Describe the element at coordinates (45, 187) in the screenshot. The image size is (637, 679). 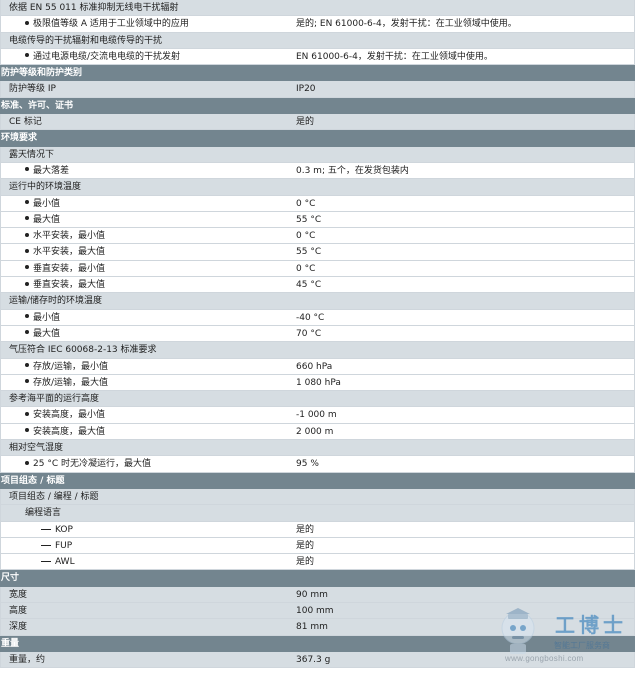
I see `row-label-text: 运行中的环境温度` at that location.